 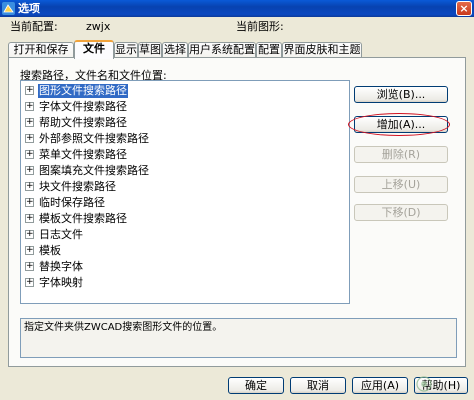 I want to click on tree-item-label: 模板, so click(x=50, y=250).